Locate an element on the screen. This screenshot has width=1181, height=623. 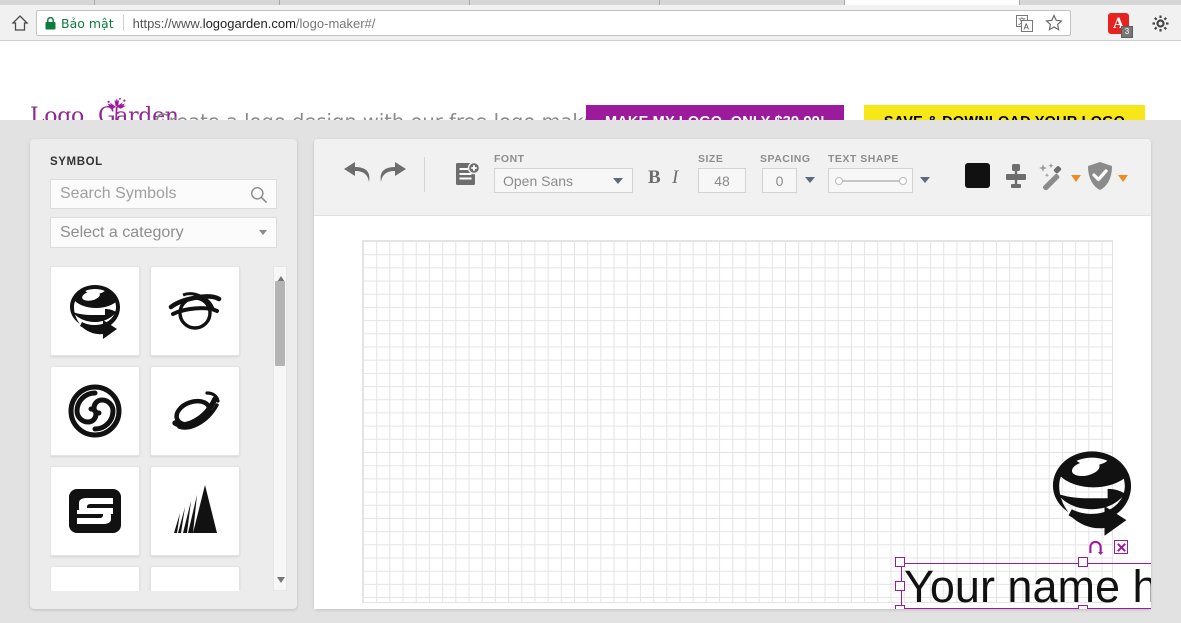
symbol-search-field is located at coordinates (163, 194).